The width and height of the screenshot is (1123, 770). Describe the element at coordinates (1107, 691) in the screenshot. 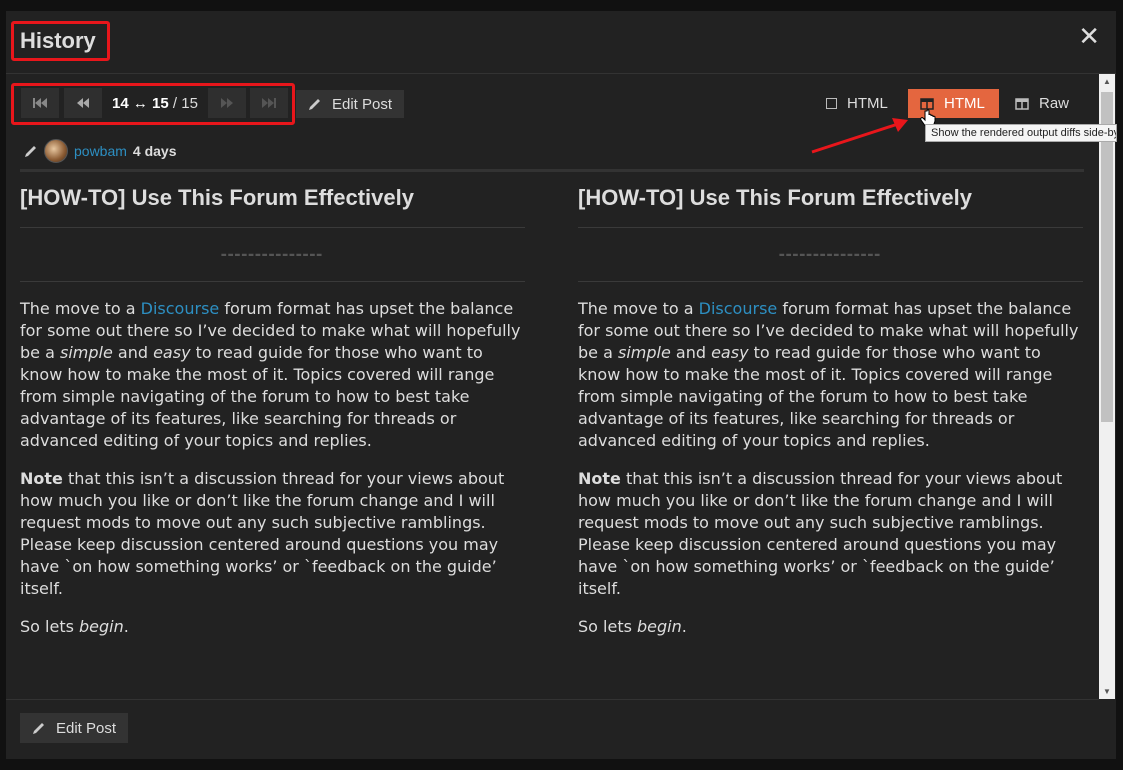

I see `scroll-down-icon: ▼` at that location.